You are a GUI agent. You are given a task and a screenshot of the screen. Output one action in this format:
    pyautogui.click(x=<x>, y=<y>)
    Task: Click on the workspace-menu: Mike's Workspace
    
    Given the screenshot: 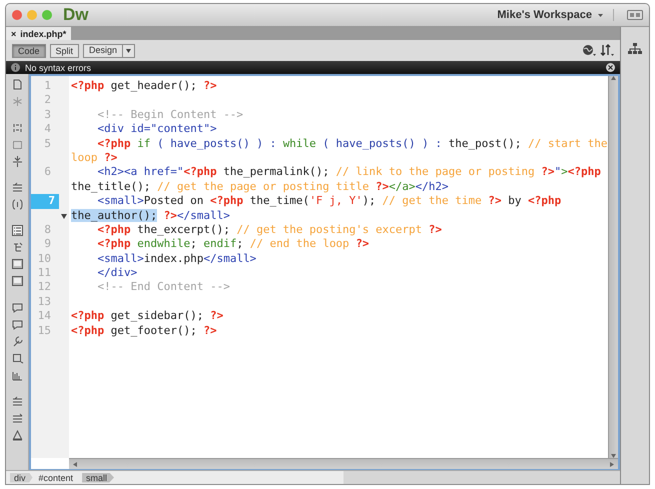 What is the action you would take?
    pyautogui.click(x=555, y=15)
    